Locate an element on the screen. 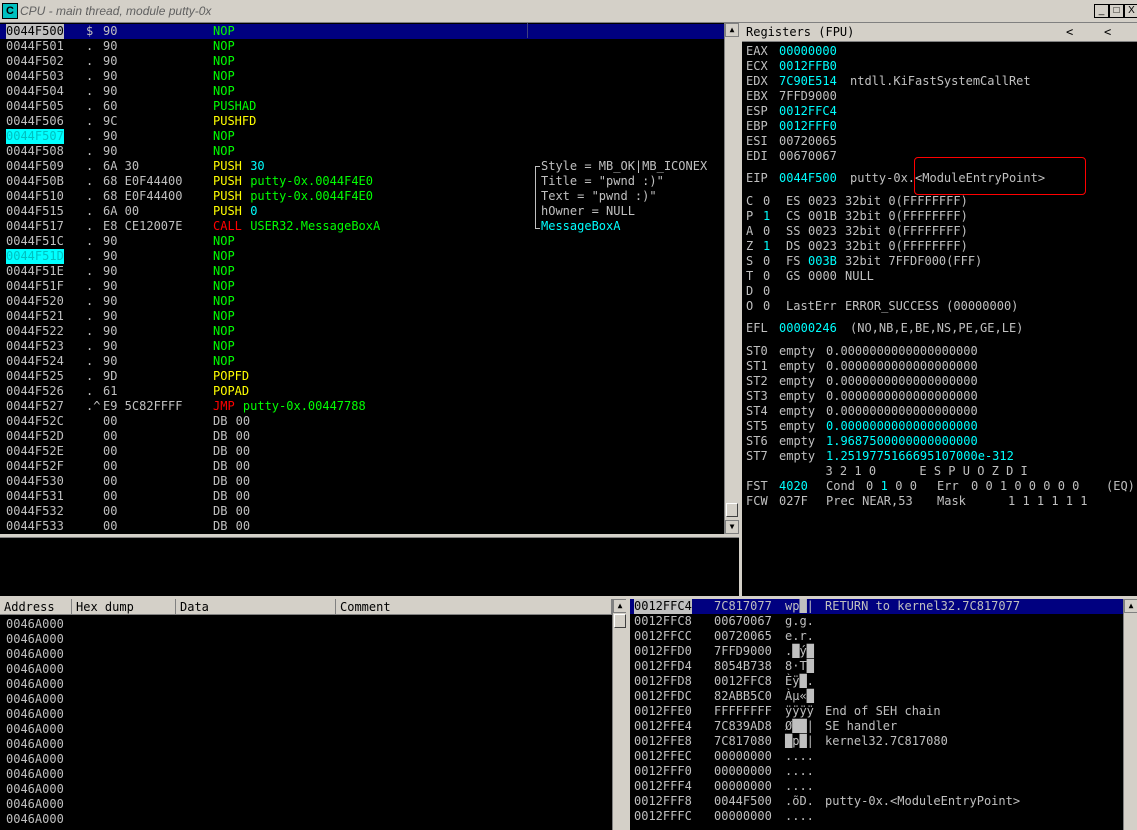  disasm-row: 0044F522. 90 NOP is located at coordinates (362, 331).